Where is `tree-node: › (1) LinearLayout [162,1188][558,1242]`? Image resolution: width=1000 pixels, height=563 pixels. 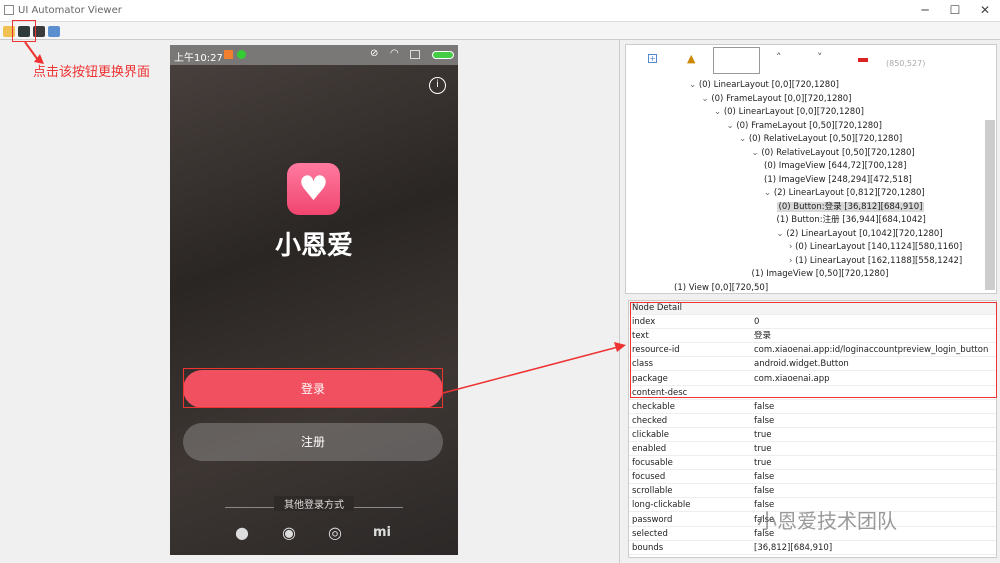 tree-node: › (1) LinearLayout [162,1188][558,1242] is located at coordinates (875, 261).